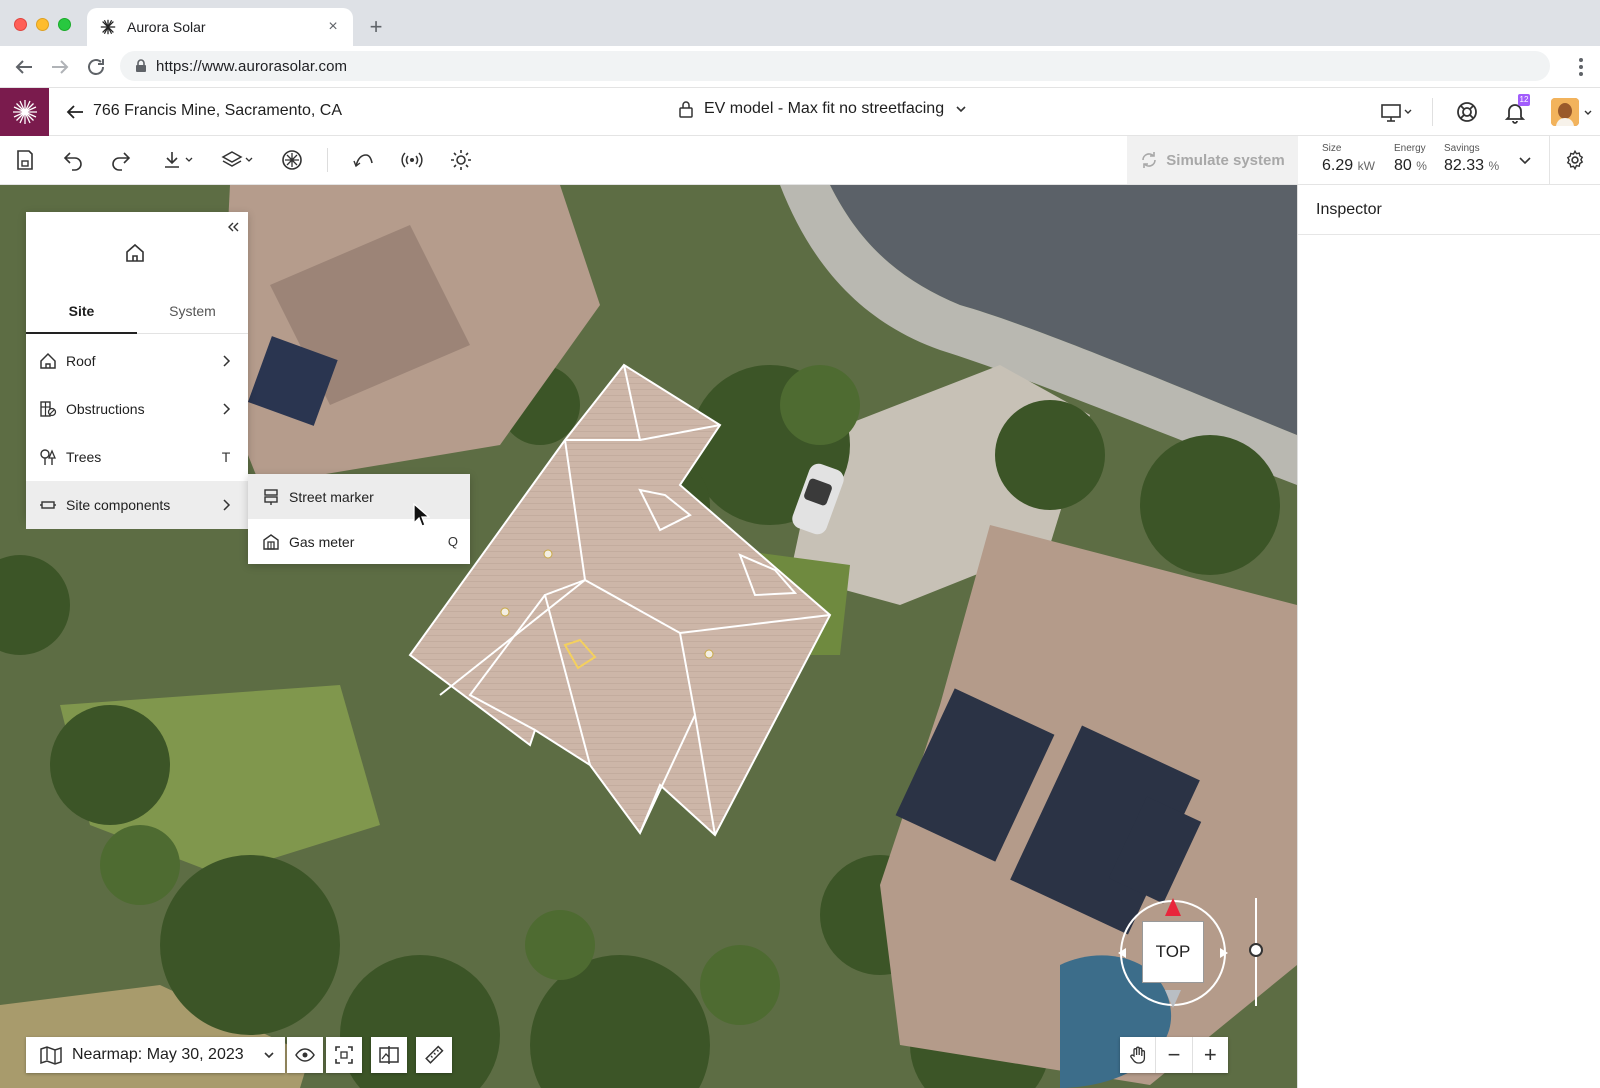 This screenshot has height=1088, width=1600. Describe the element at coordinates (178, 160) in the screenshot. I see `download-icon` at that location.